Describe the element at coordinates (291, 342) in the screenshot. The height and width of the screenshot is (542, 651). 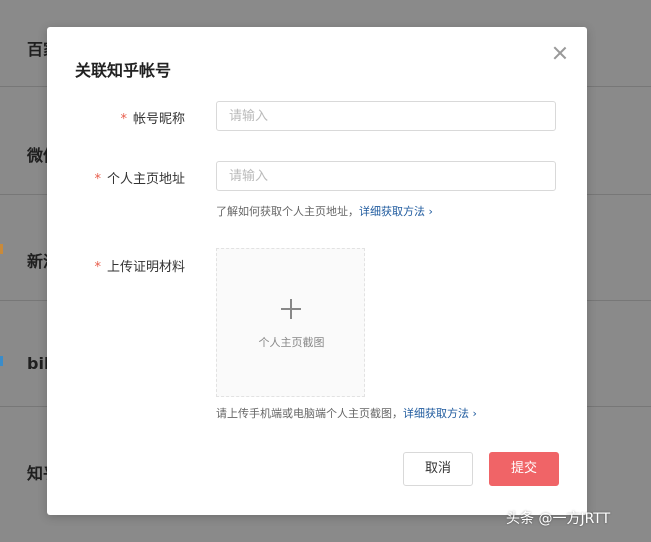
I see `upload-label: 个人主页截图` at that location.